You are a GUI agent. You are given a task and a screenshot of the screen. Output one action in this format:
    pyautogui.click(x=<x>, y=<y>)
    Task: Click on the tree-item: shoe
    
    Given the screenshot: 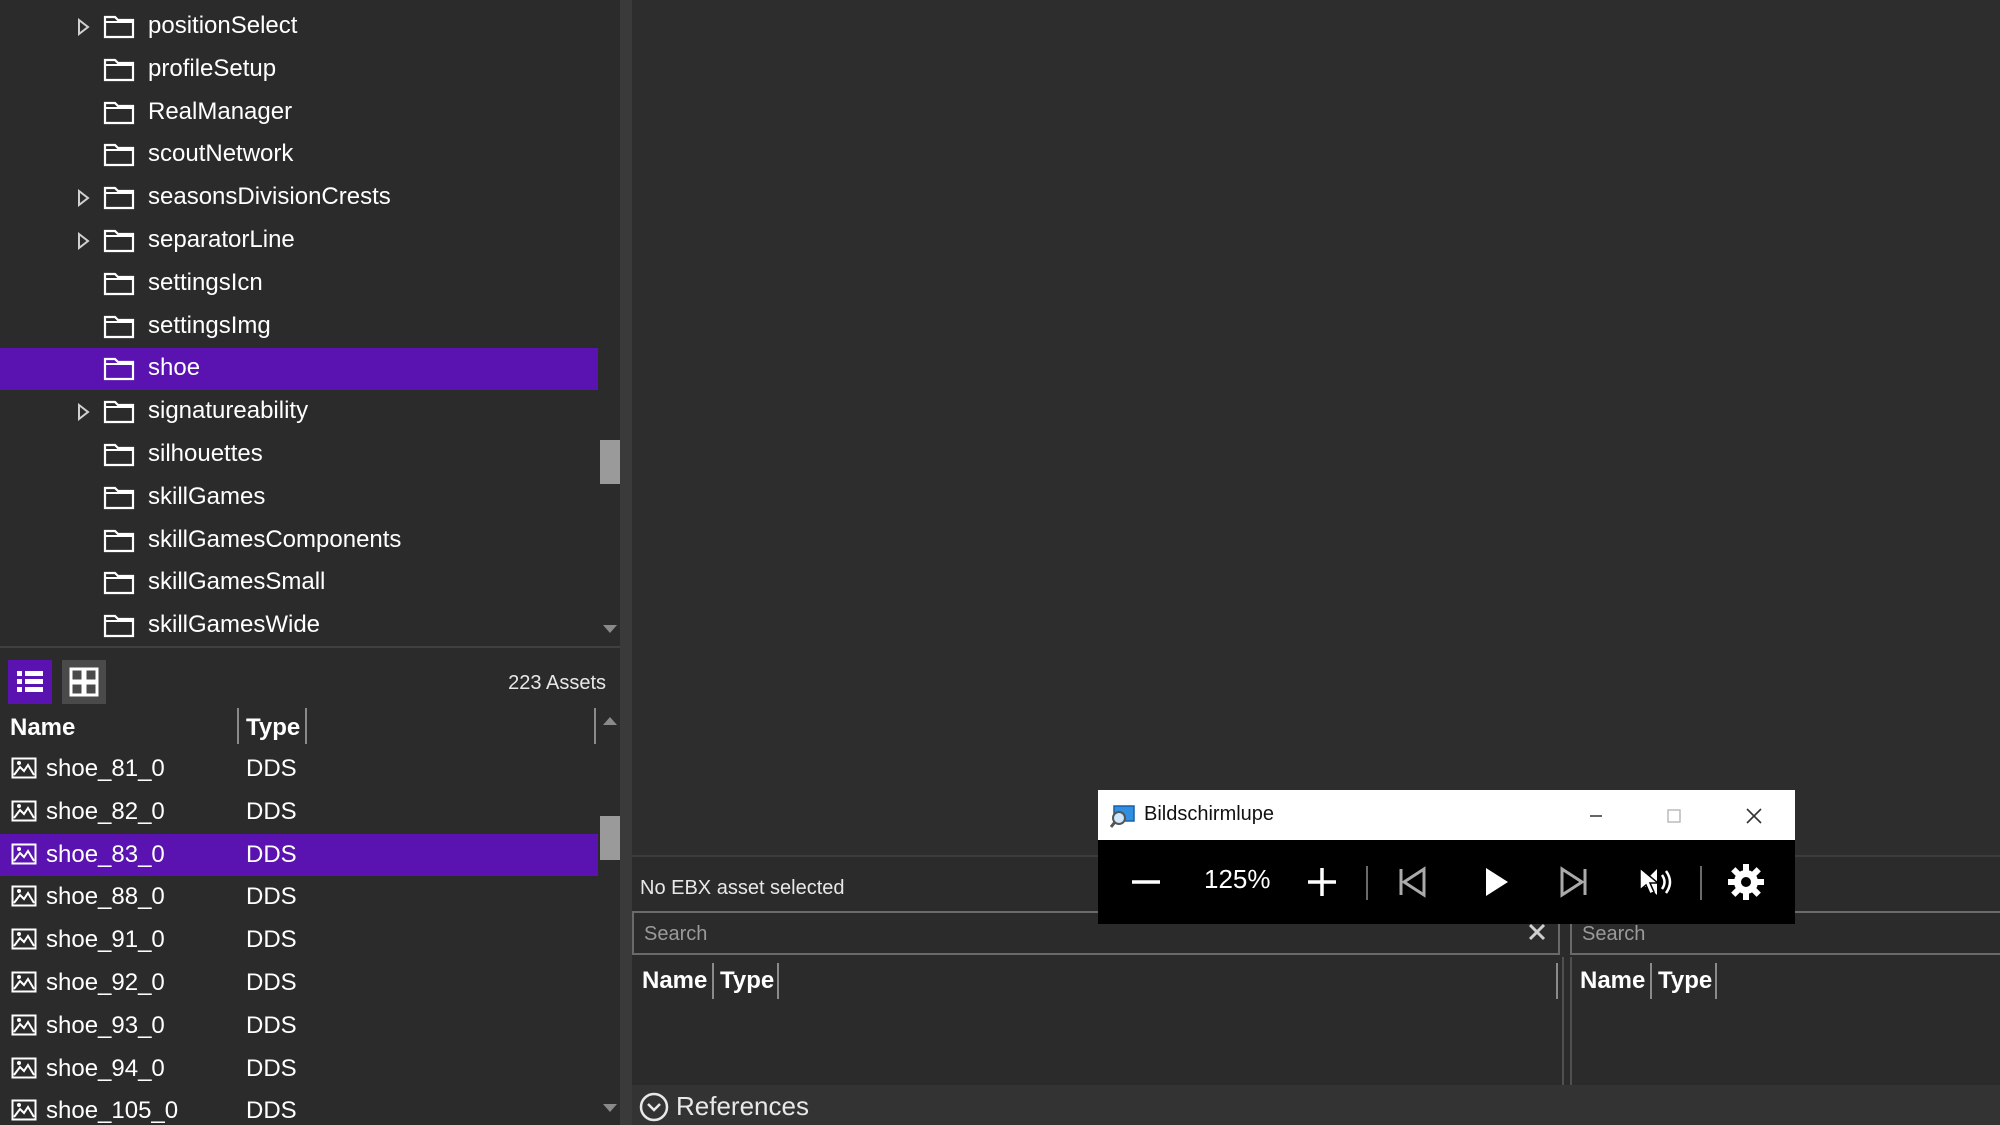 What is the action you would take?
    pyautogui.click(x=299, y=369)
    